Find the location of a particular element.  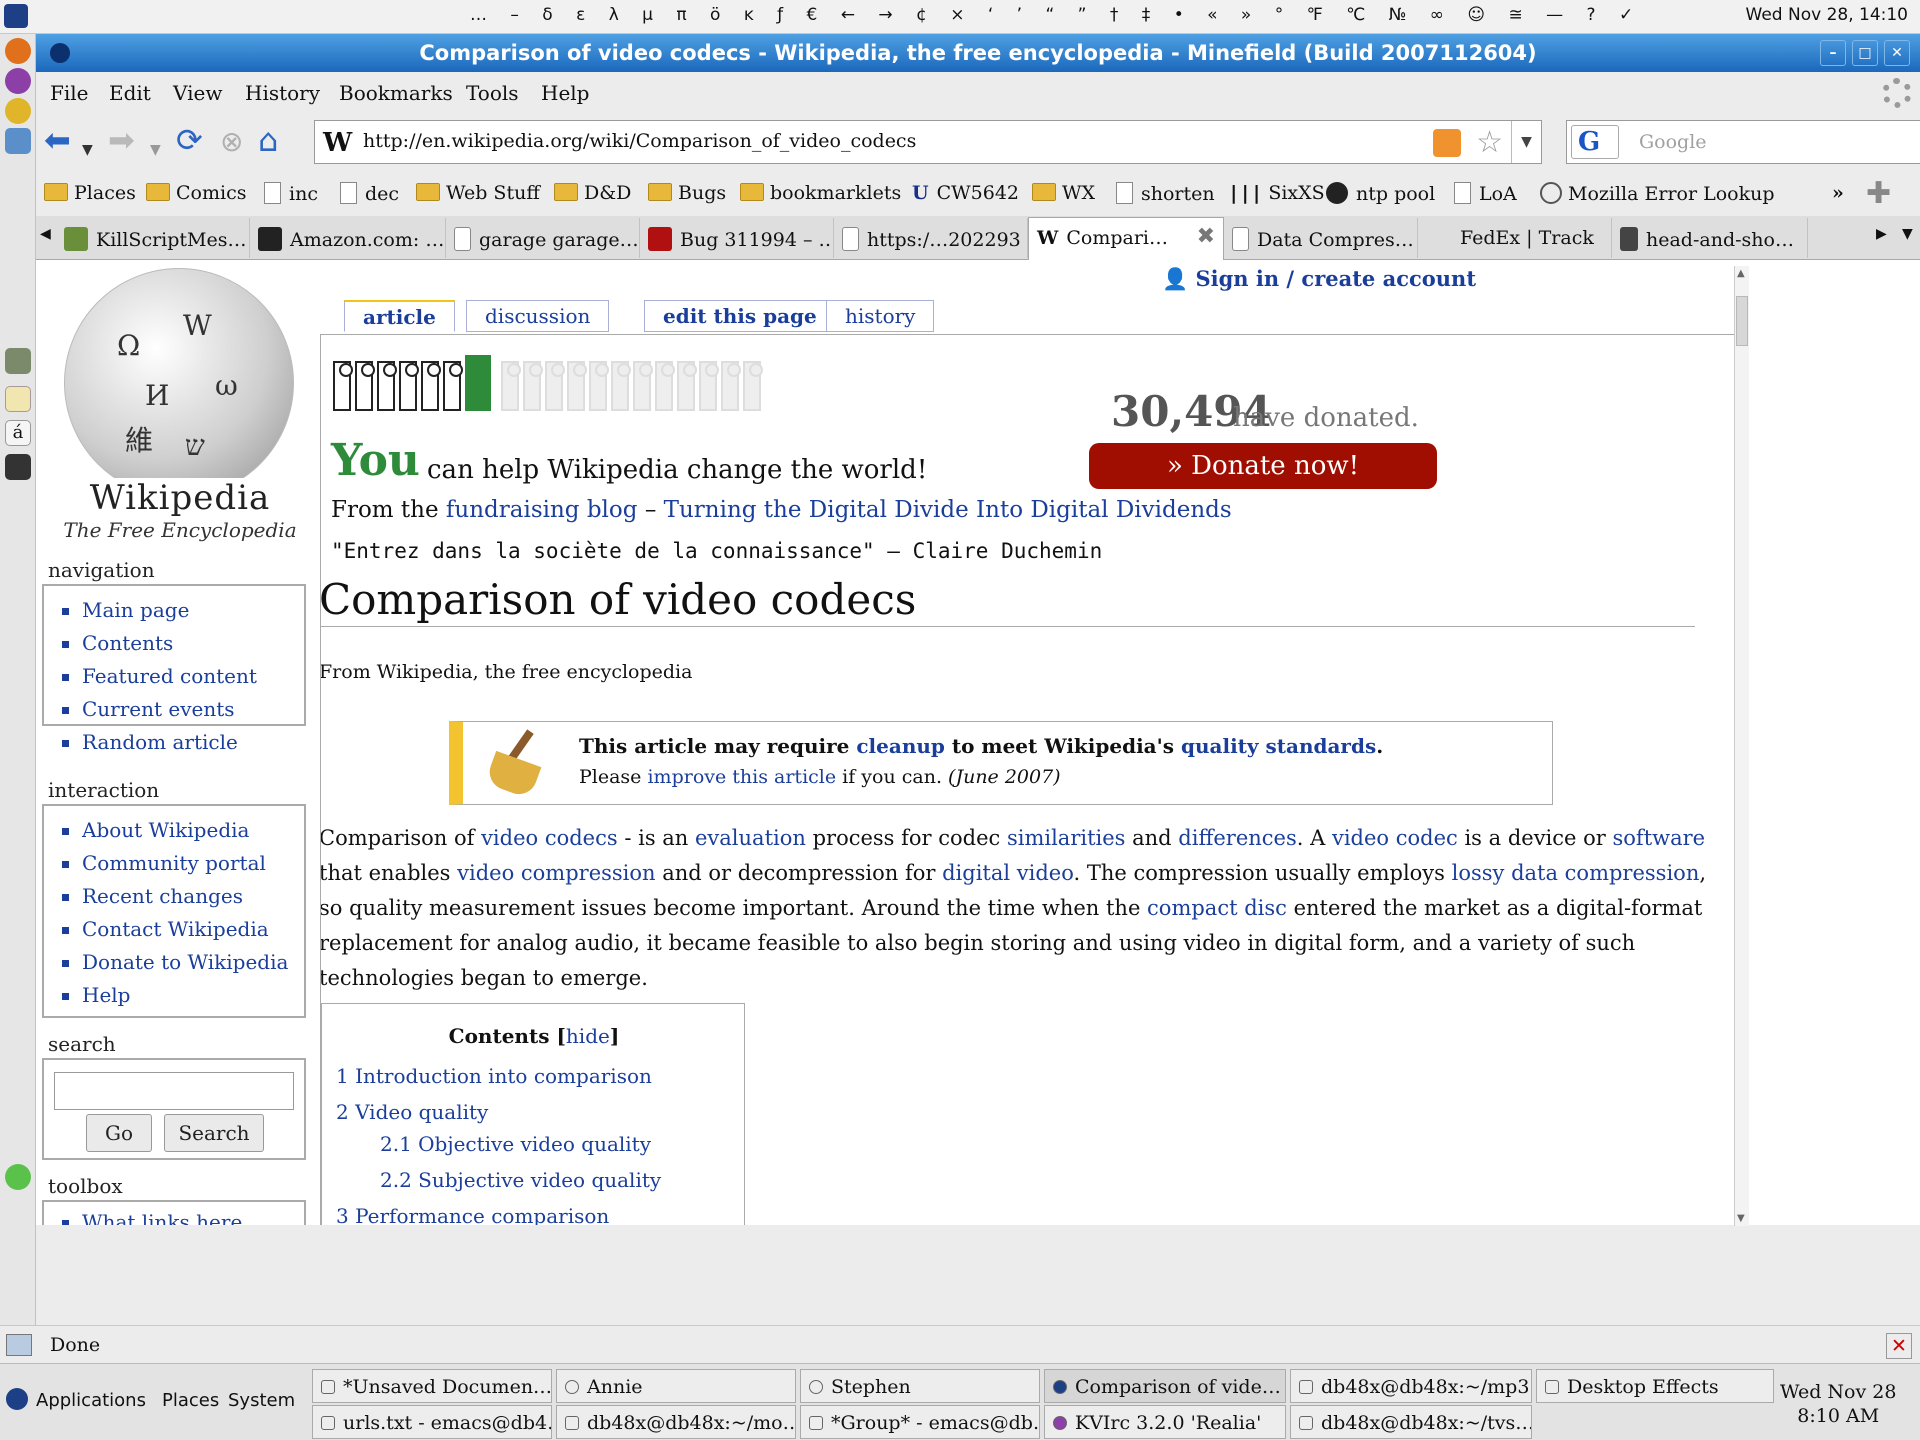

tab-fedex: FedEx | Track is located at coordinates (1515, 238).